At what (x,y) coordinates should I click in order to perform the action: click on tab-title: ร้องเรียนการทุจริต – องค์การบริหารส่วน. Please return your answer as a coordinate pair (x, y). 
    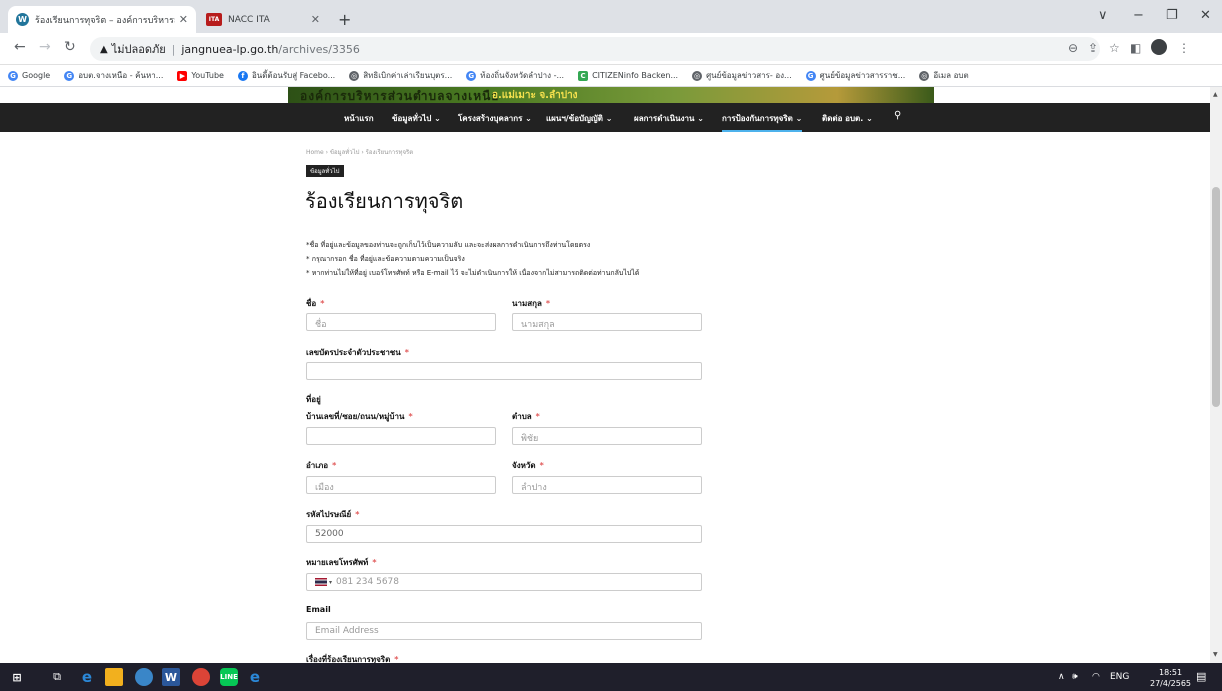
    Looking at the image, I should click on (105, 20).